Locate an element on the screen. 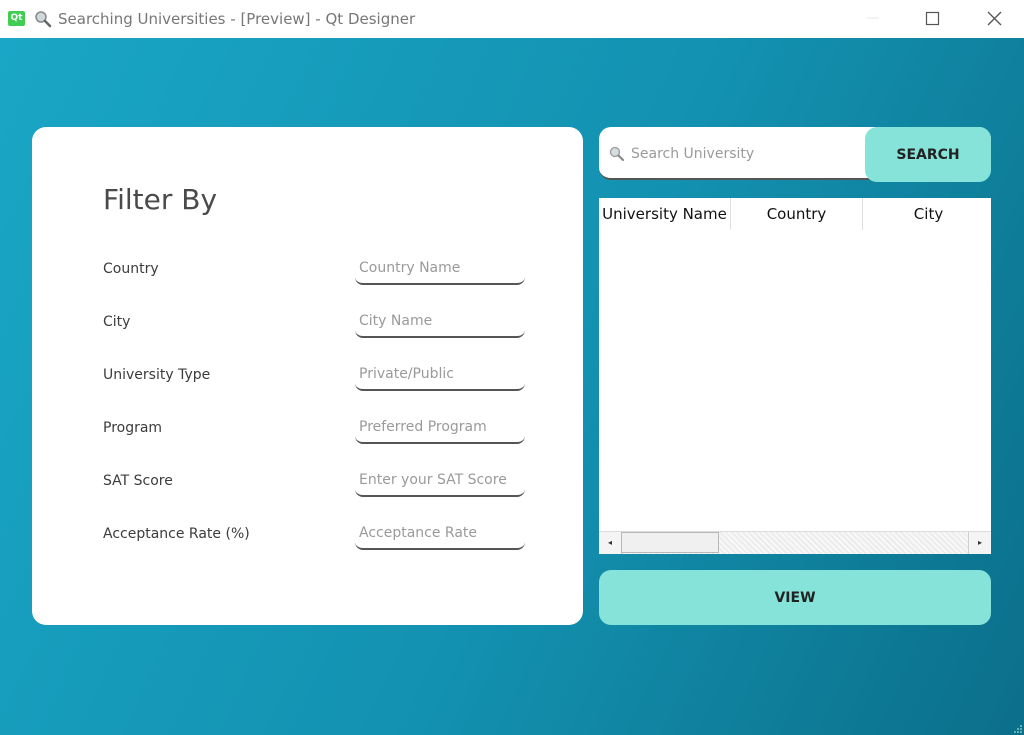  maximize-icon is located at coordinates (932, 18).